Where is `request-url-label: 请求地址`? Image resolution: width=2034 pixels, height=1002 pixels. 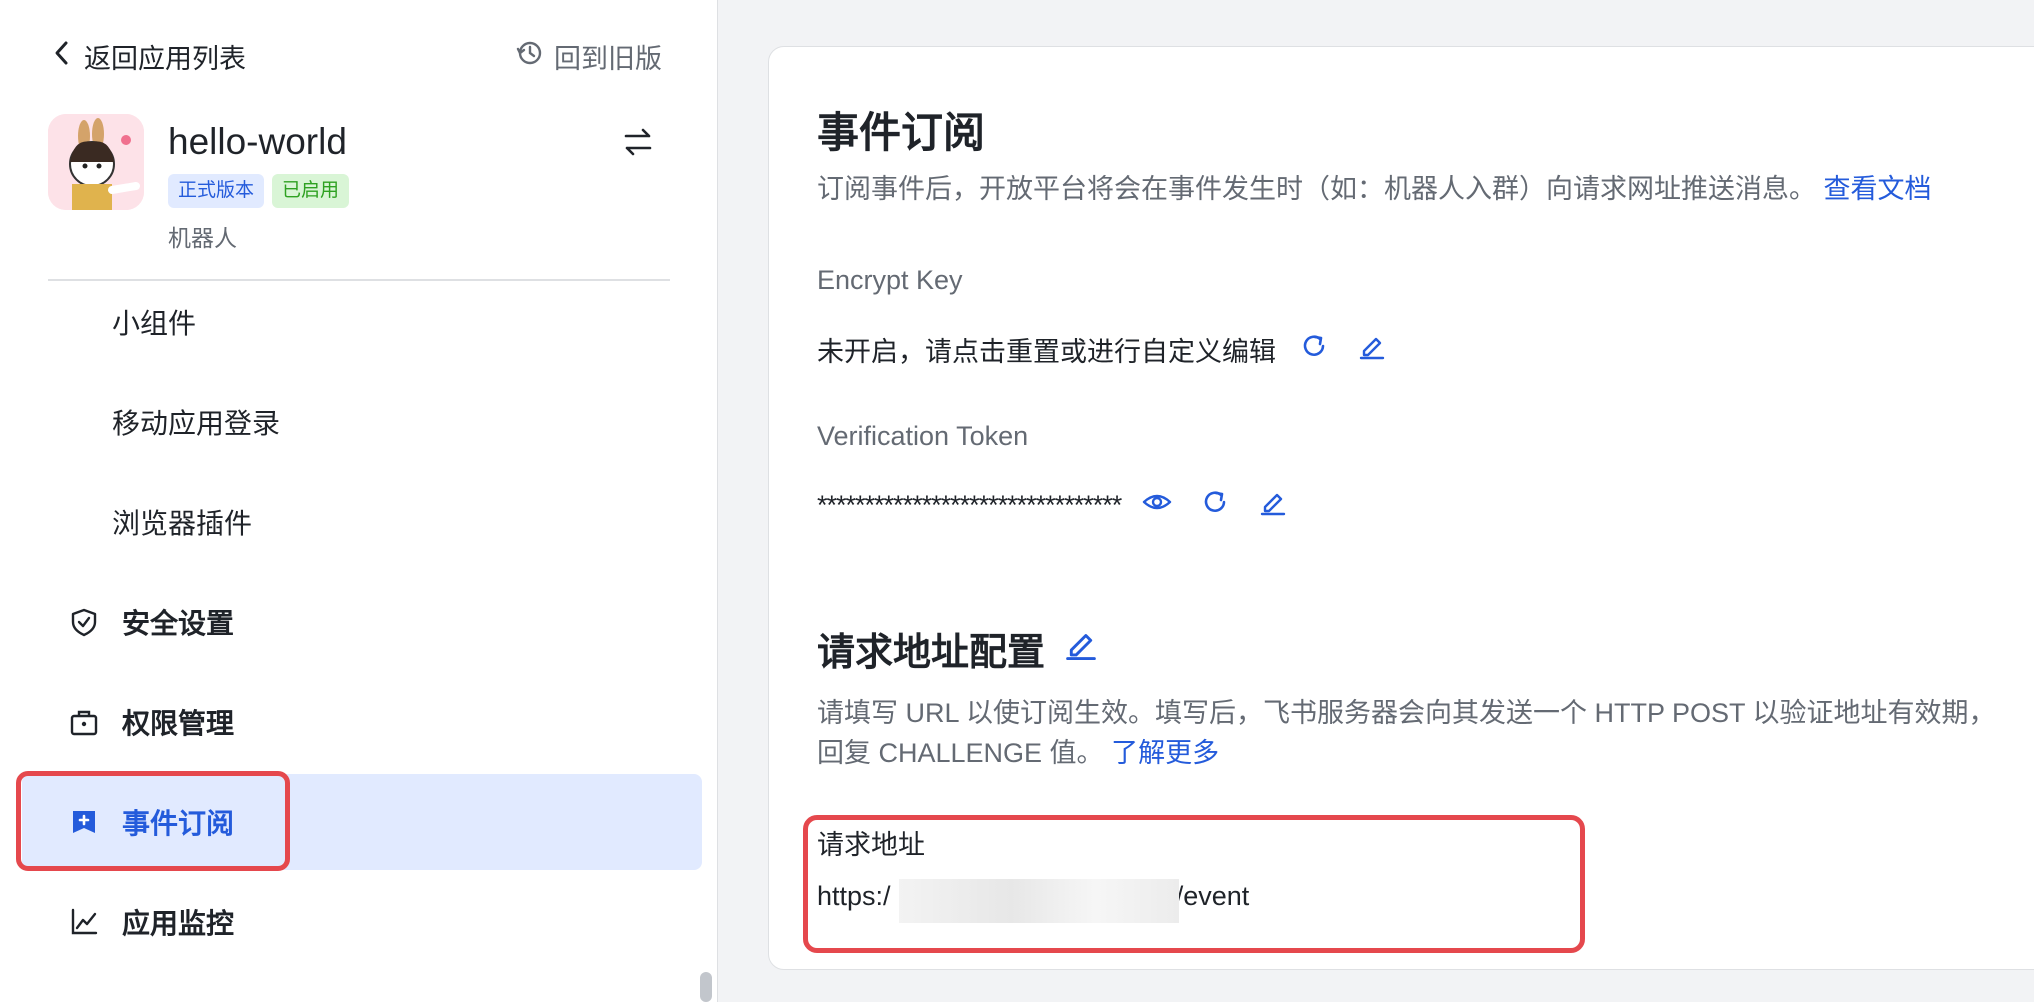 request-url-label: 请求地址 is located at coordinates (871, 845).